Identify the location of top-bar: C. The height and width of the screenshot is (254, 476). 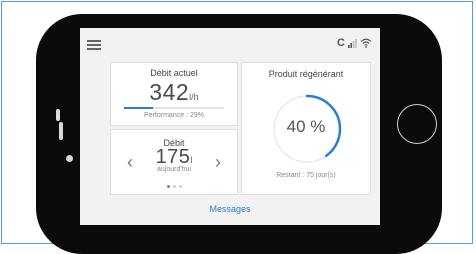
(230, 44).